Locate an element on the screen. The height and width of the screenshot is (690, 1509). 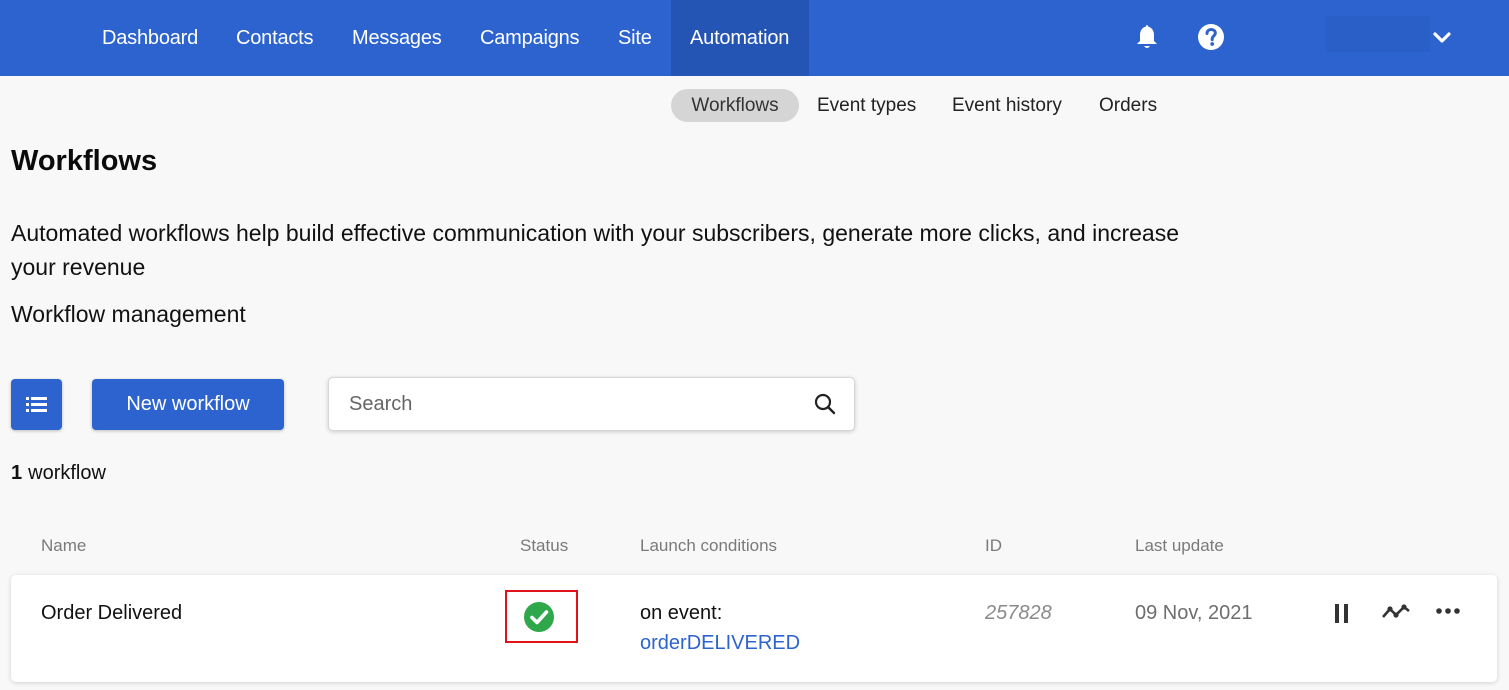
search-box is located at coordinates (591, 404).